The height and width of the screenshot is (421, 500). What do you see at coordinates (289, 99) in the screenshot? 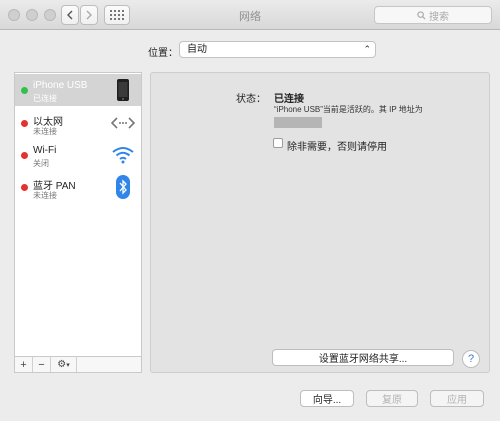
I see `status-value: 已连接` at bounding box center [289, 99].